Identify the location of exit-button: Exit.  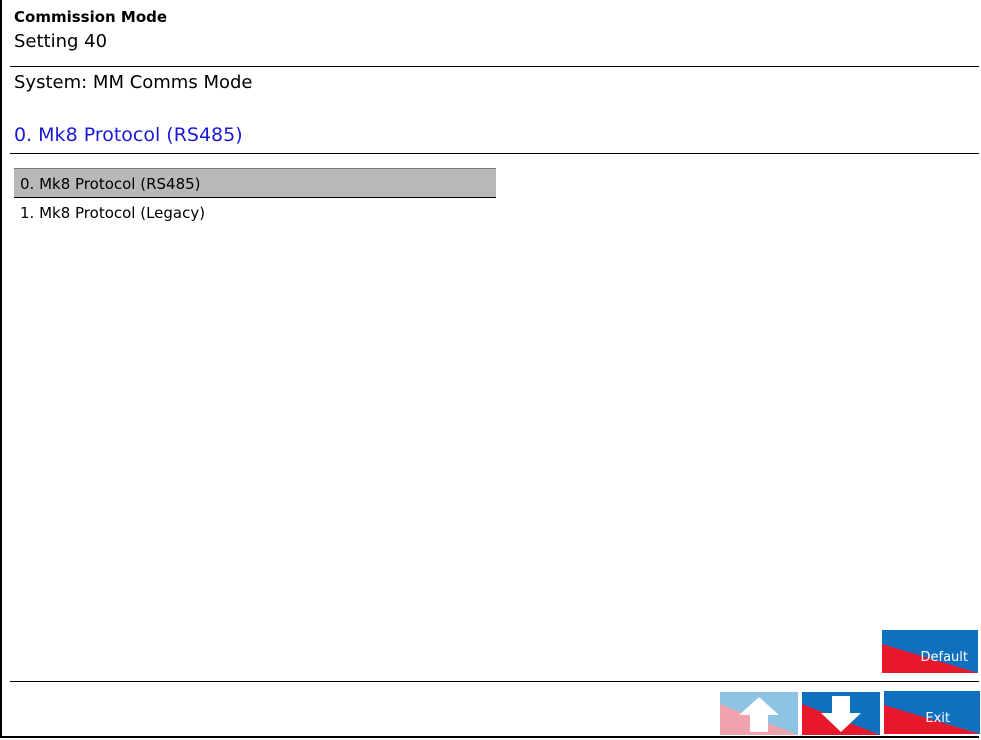
(932, 712).